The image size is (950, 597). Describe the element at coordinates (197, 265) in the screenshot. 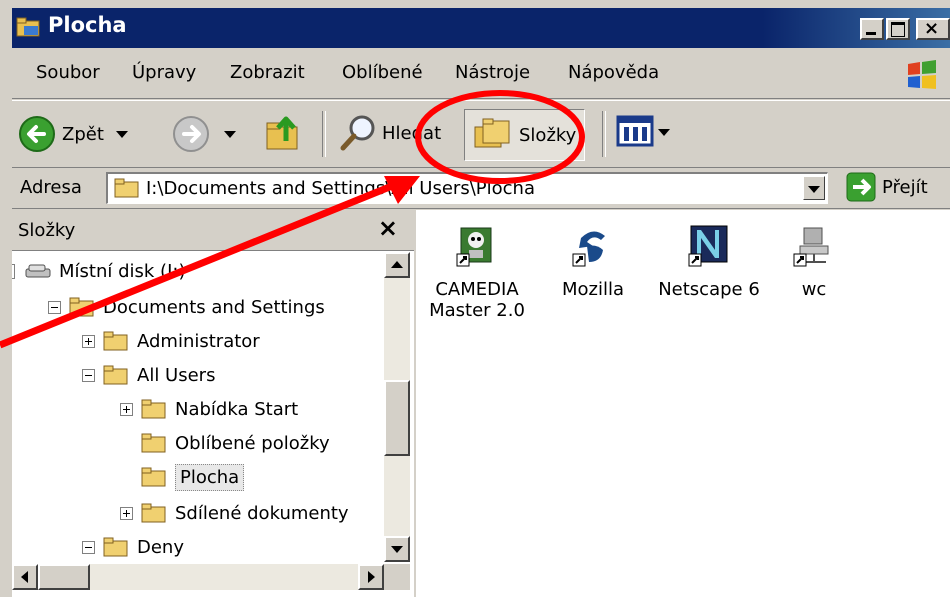

I see `annotation-arrow` at that location.